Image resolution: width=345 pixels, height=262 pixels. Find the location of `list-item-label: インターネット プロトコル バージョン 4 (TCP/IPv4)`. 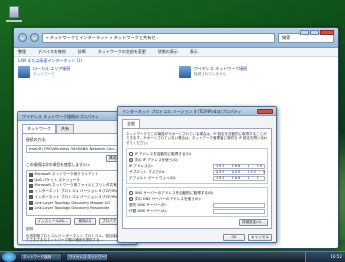

list-item-label: インターネット プロトコル バージョン 4 (TCP/IPv4) is located at coordinates (77, 196).